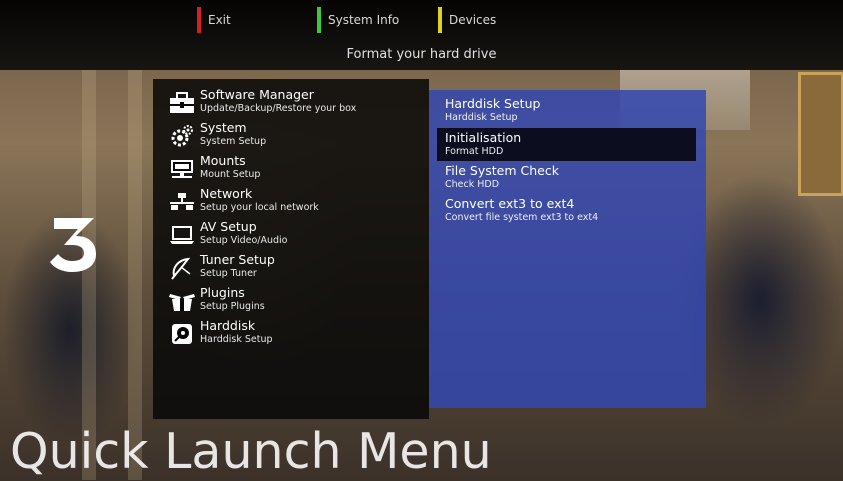  I want to click on menu-item-mounts: Mounts Mount Setup, so click(291, 169).